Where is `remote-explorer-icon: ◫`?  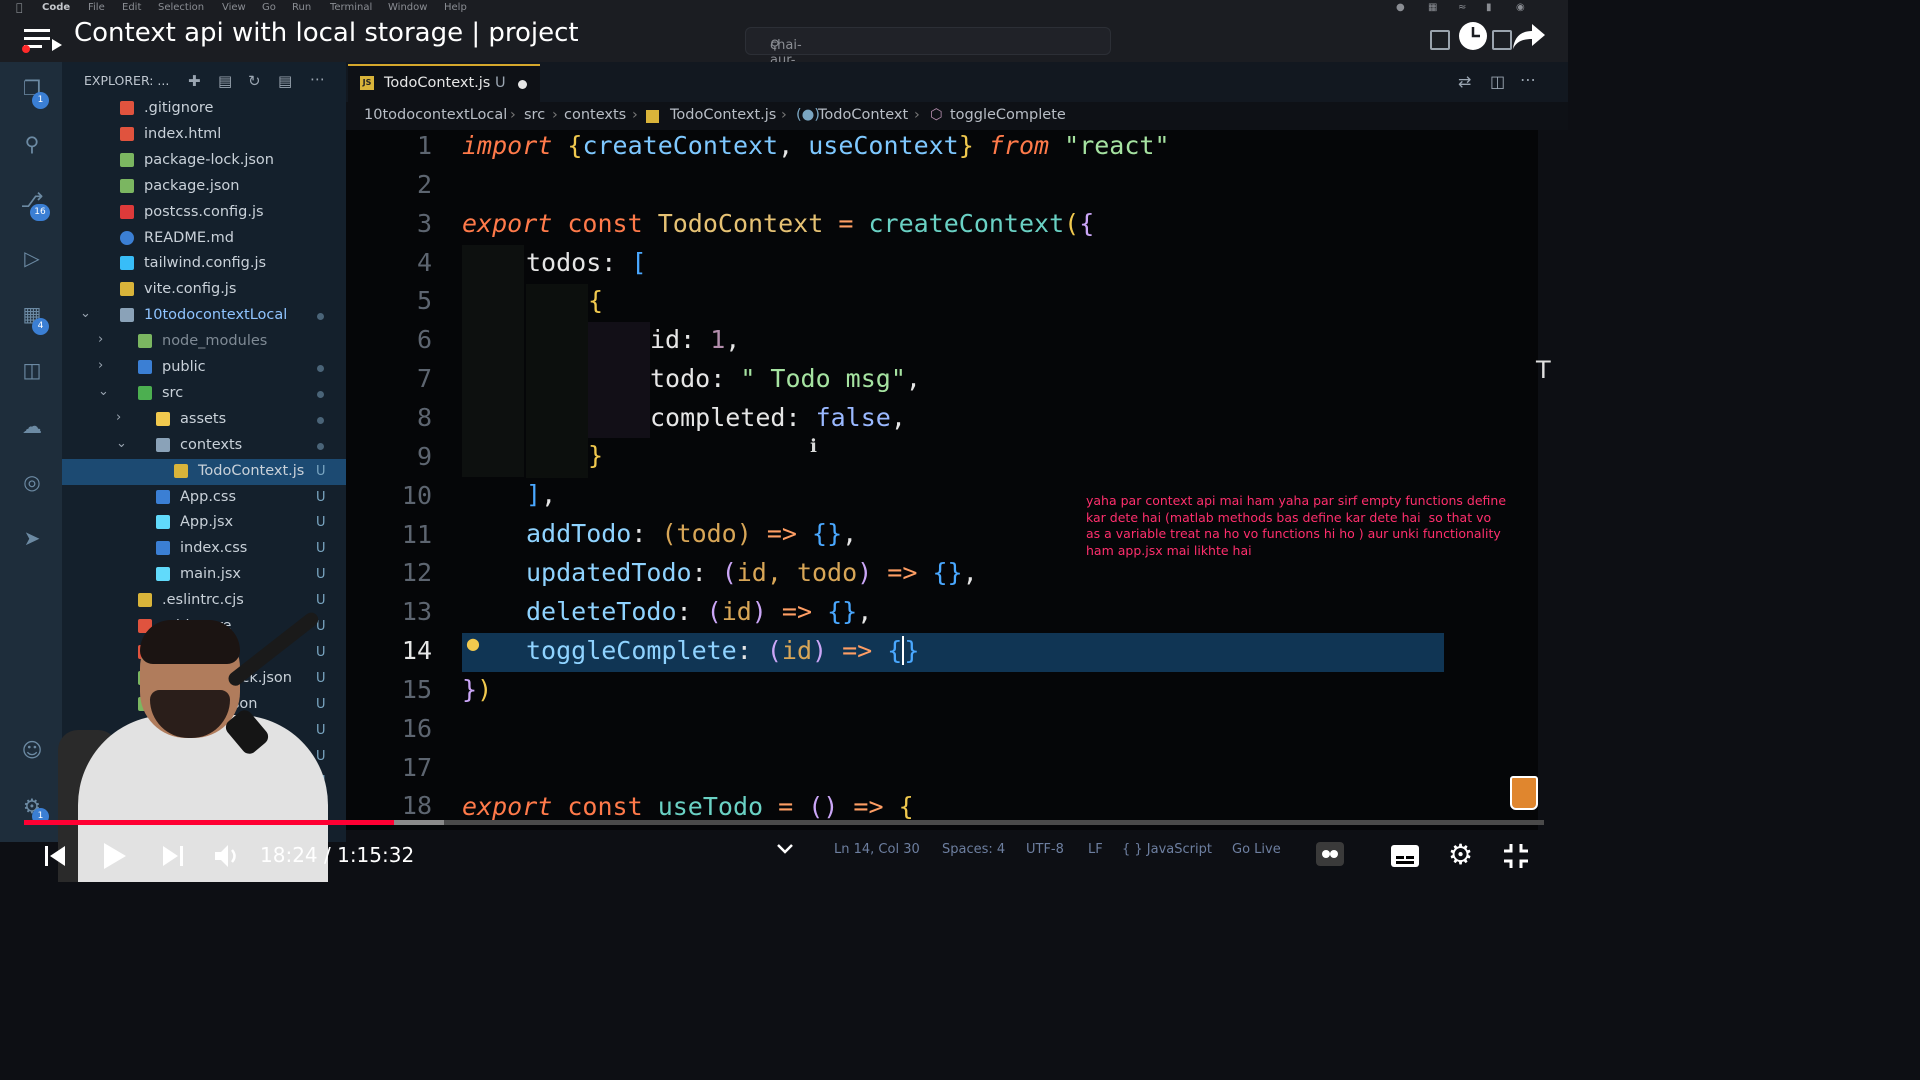
remote-explorer-icon: ◫ is located at coordinates (32, 372).